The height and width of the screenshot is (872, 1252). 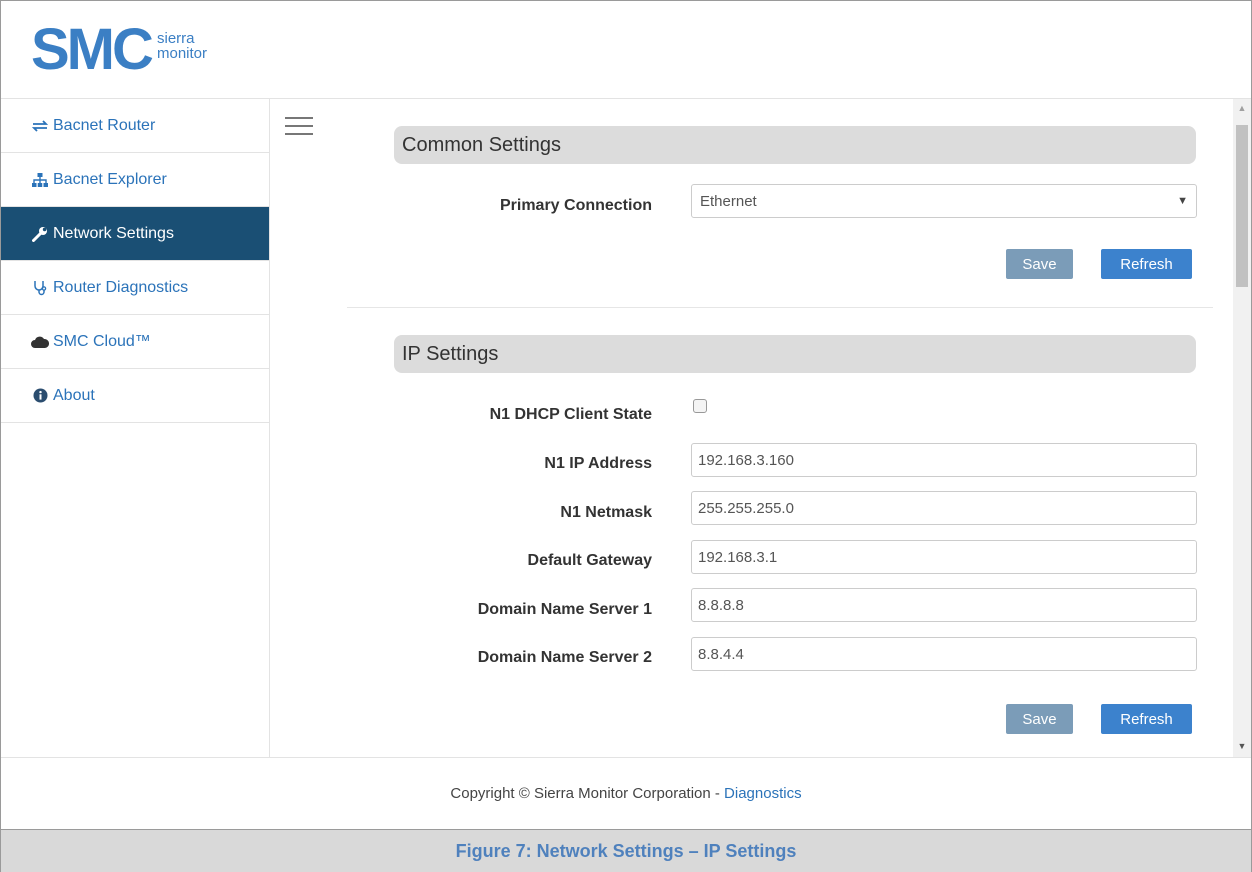 What do you see at coordinates (795, 145) in the screenshot?
I see `common-settings-header: Common Settings` at bounding box center [795, 145].